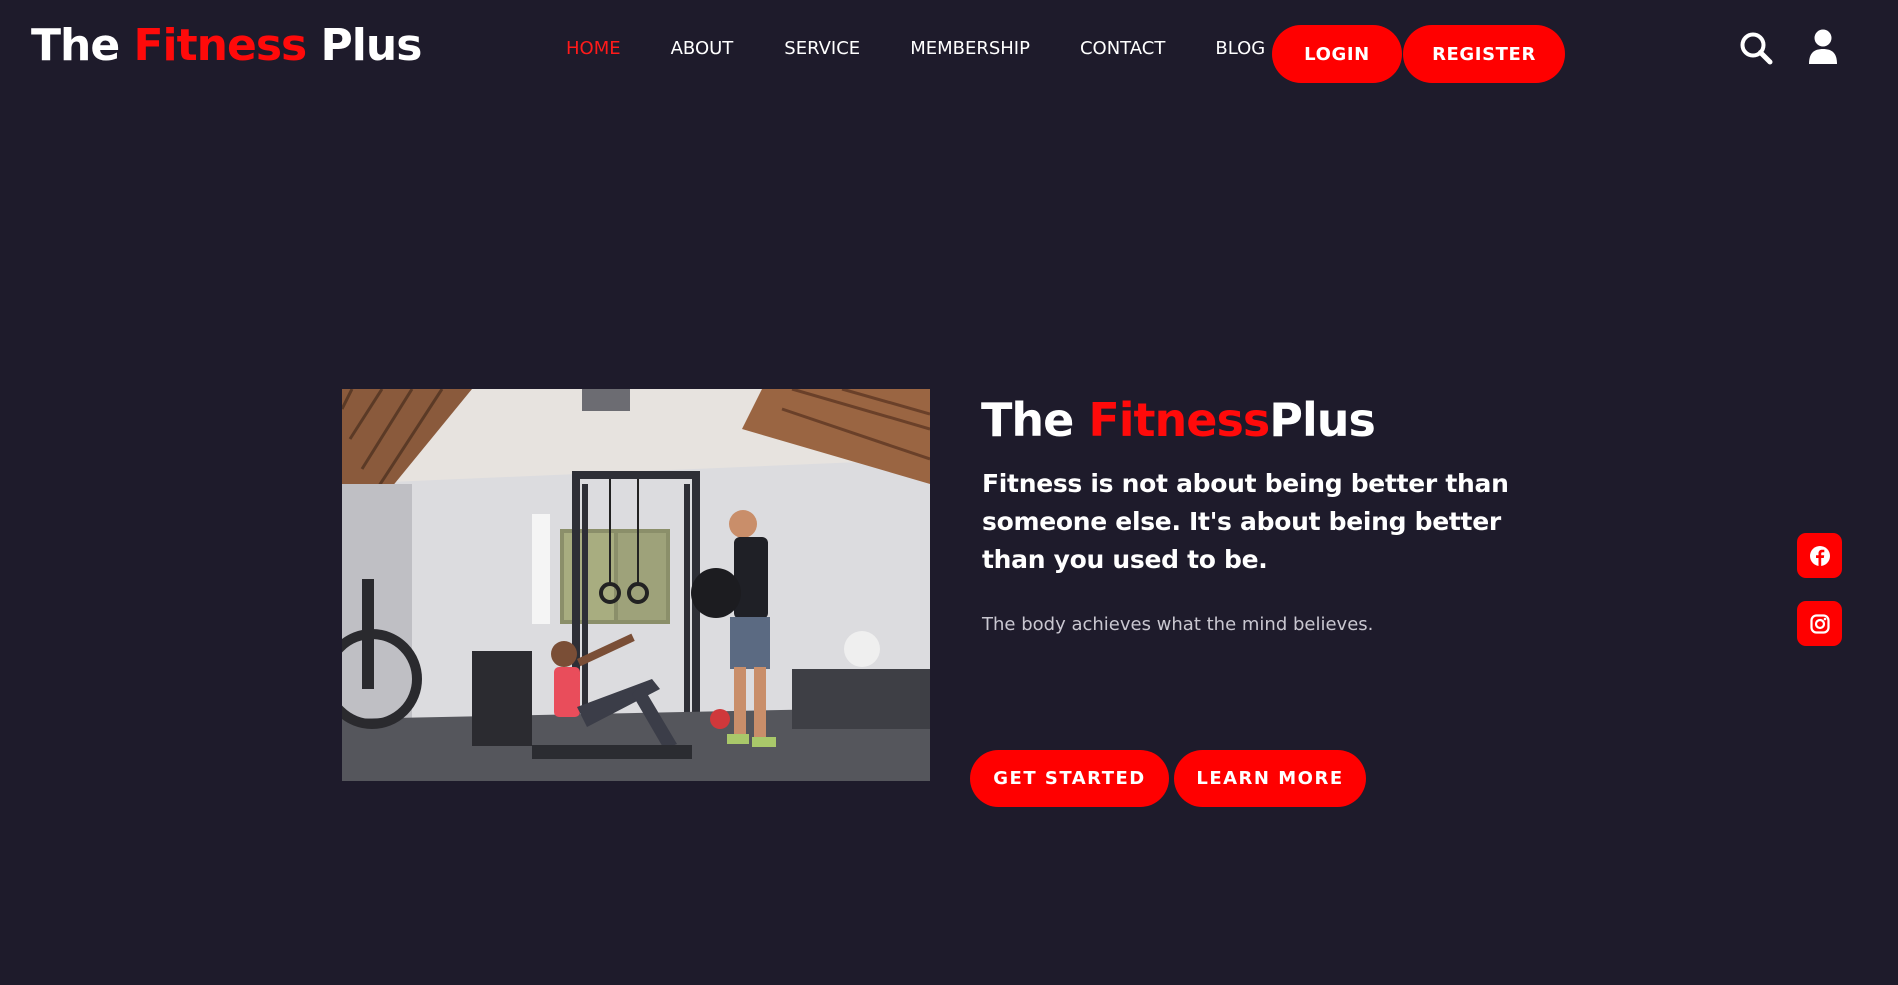  Describe the element at coordinates (364, 45) in the screenshot. I see `logo-text-plus: Plus` at that location.